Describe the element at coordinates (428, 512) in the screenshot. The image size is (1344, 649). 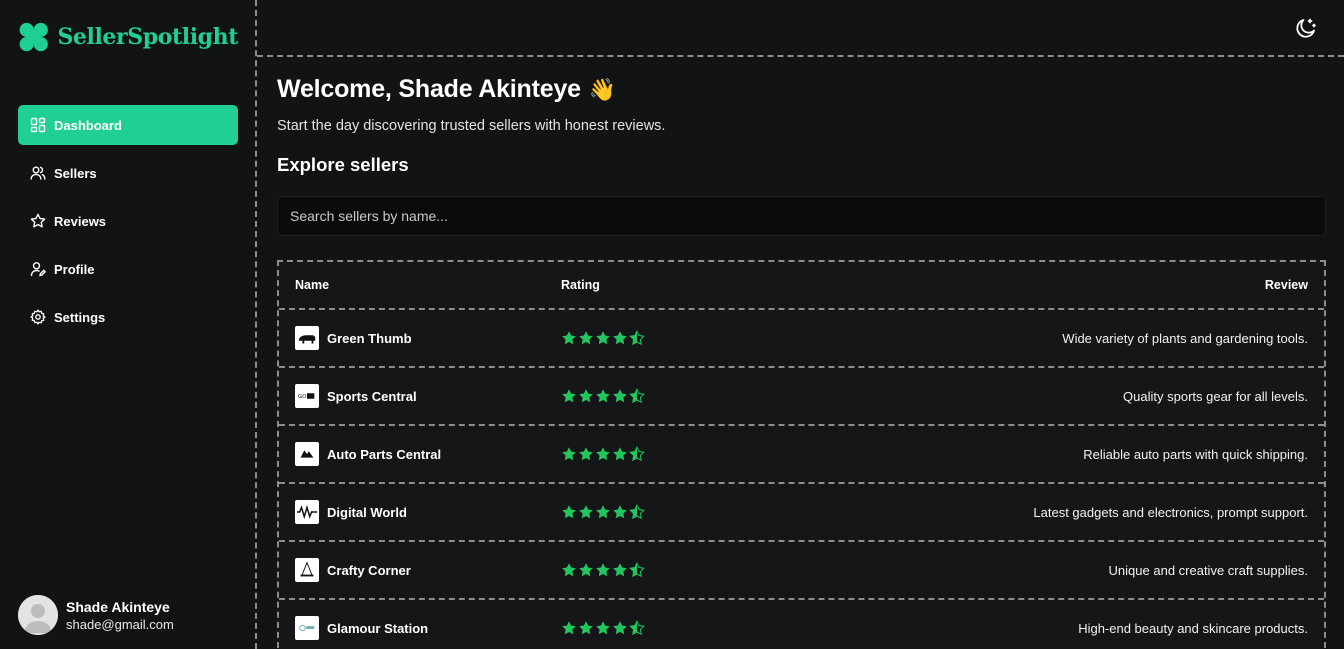
I see `seller-cell: Digital World` at that location.